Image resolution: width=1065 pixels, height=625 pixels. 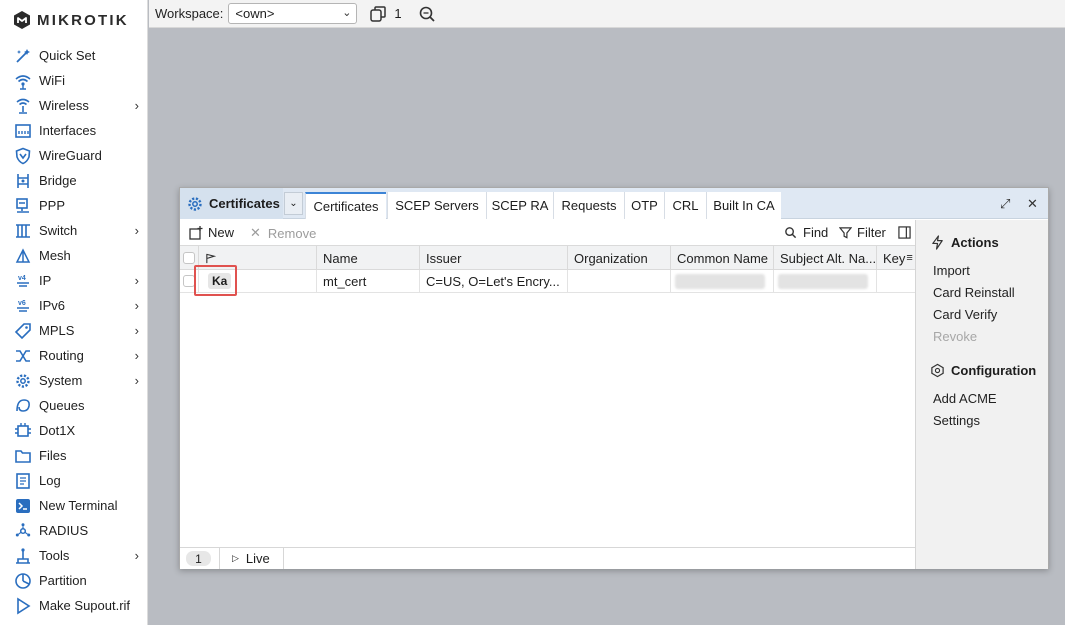 What do you see at coordinates (1005, 204) in the screenshot?
I see `maximize-icon: ⤢` at bounding box center [1005, 204].